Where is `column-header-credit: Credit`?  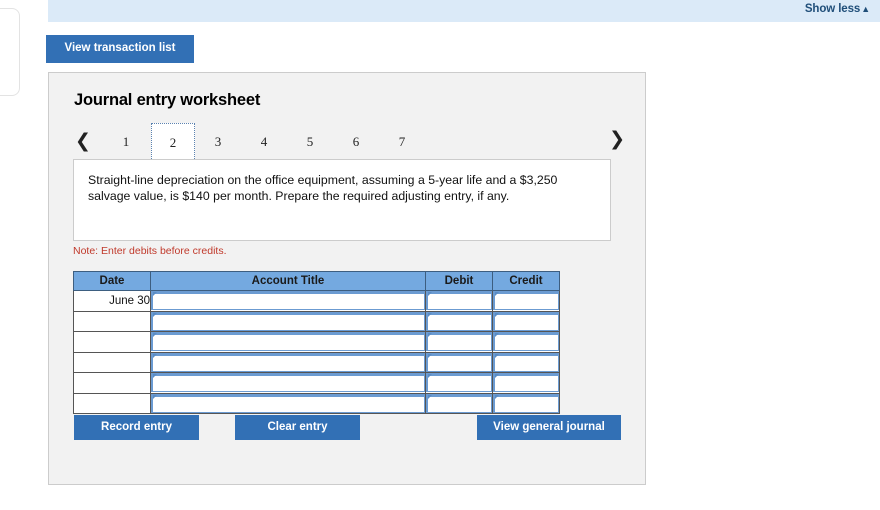
column-header-credit: Credit is located at coordinates (526, 281).